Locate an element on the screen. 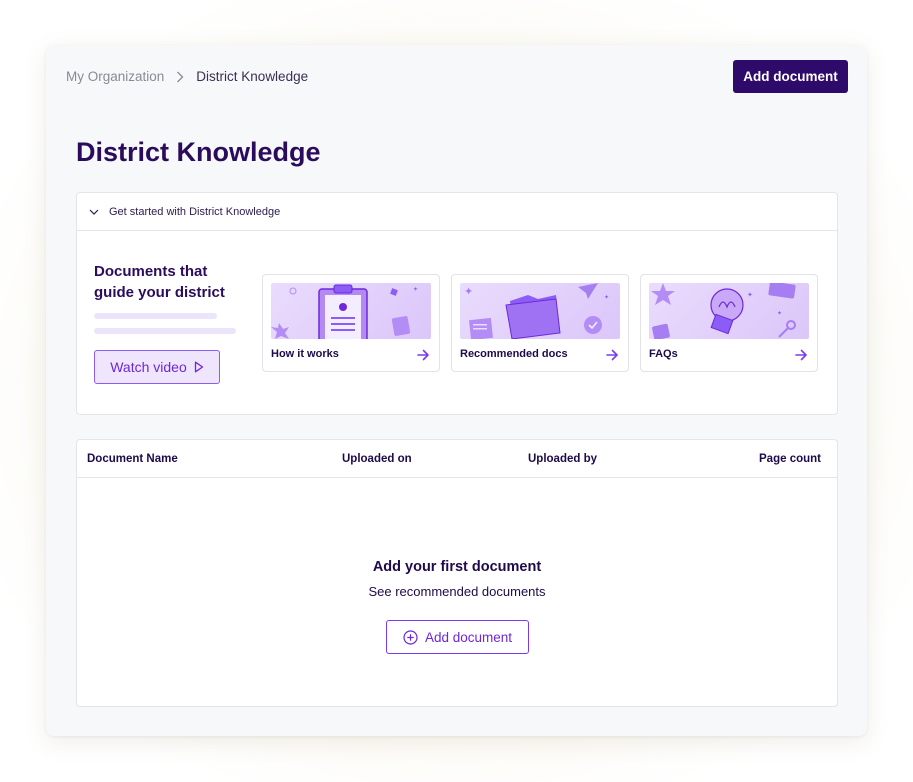 The width and height of the screenshot is (913, 782). chevron-right-icon is located at coordinates (180, 76).